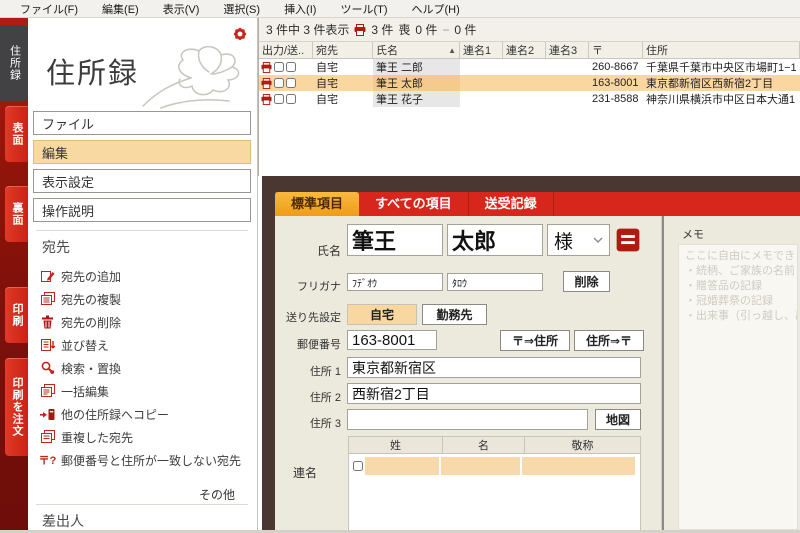  I want to click on tab-order-print-label: 印刷を注文, so click(17, 407).